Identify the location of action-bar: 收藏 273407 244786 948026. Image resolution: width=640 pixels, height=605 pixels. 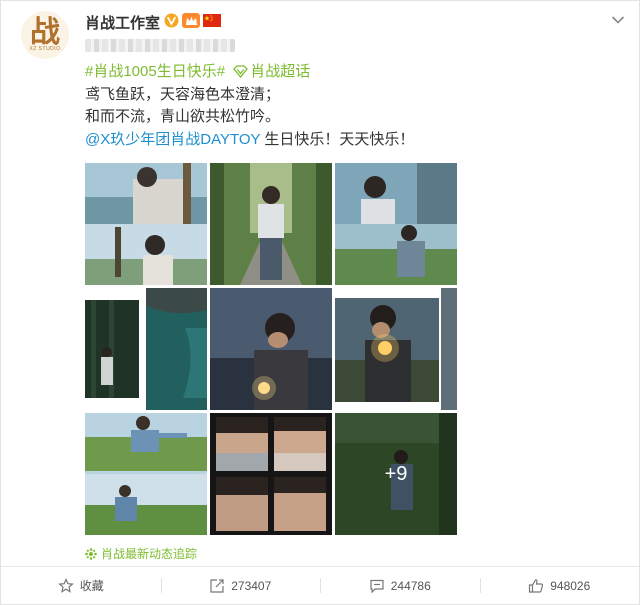
(320, 585).